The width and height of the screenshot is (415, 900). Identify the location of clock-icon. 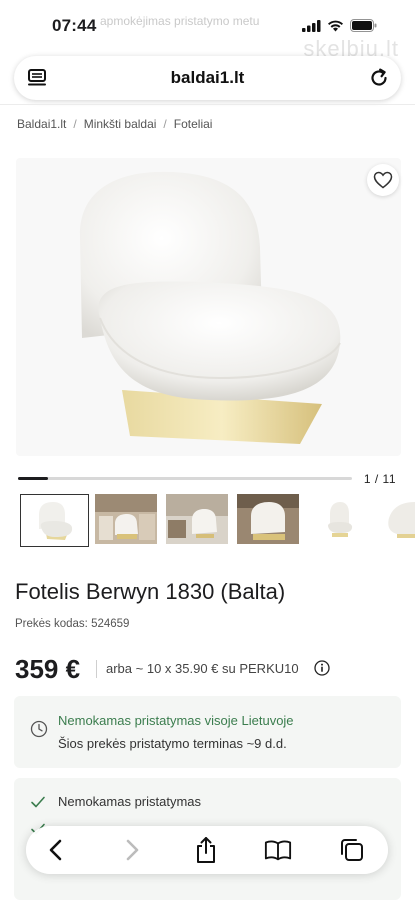
(39, 729).